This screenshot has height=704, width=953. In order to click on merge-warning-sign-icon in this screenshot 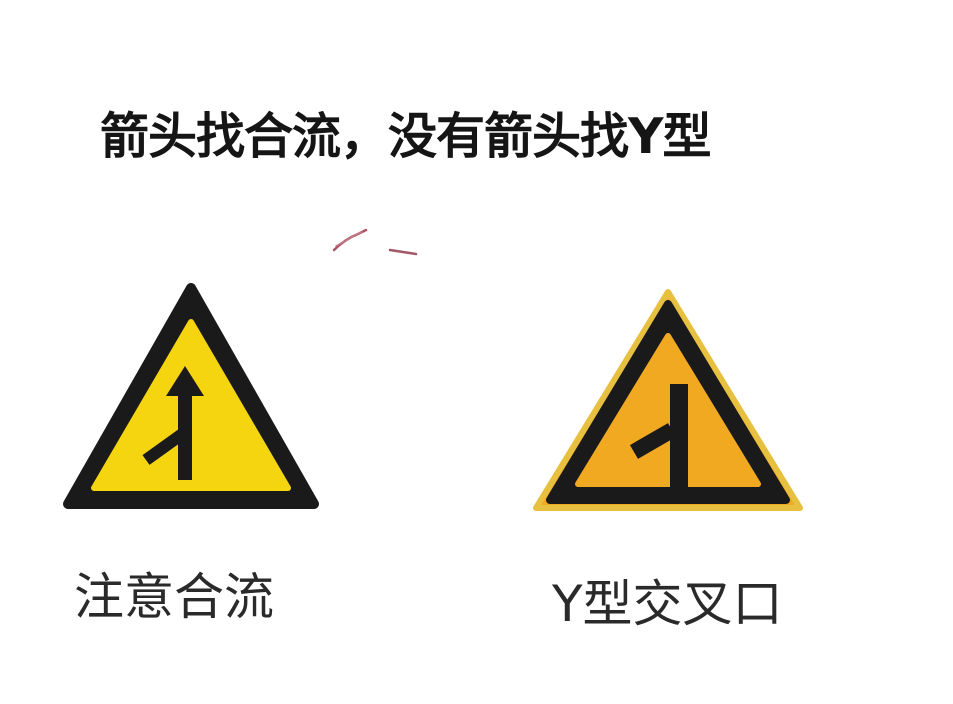, I will do `click(191, 396)`.